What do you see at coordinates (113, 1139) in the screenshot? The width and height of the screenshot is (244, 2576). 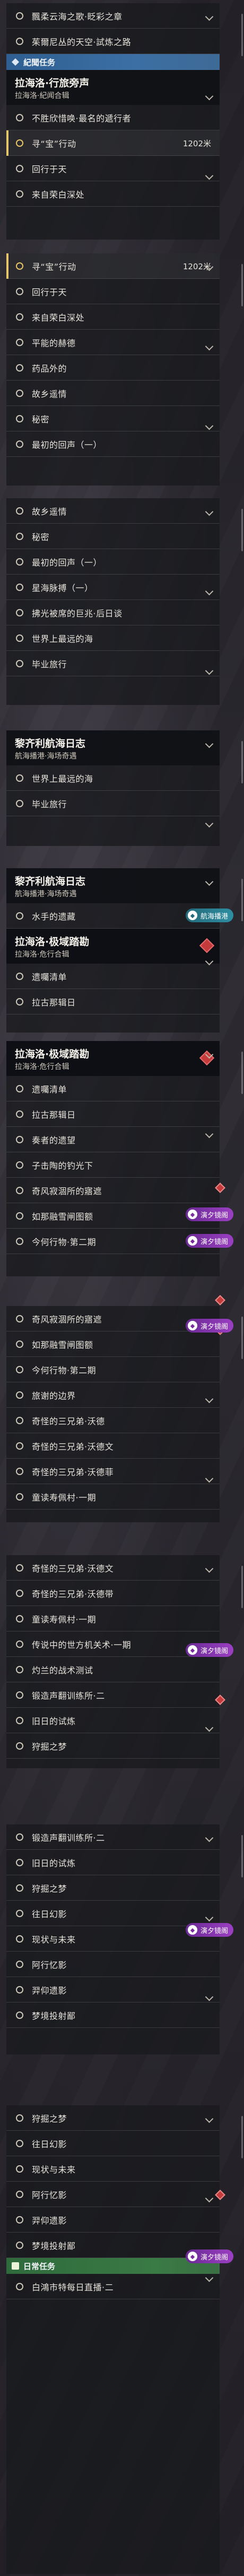 I see `quest-item: 奏者的遗望` at bounding box center [113, 1139].